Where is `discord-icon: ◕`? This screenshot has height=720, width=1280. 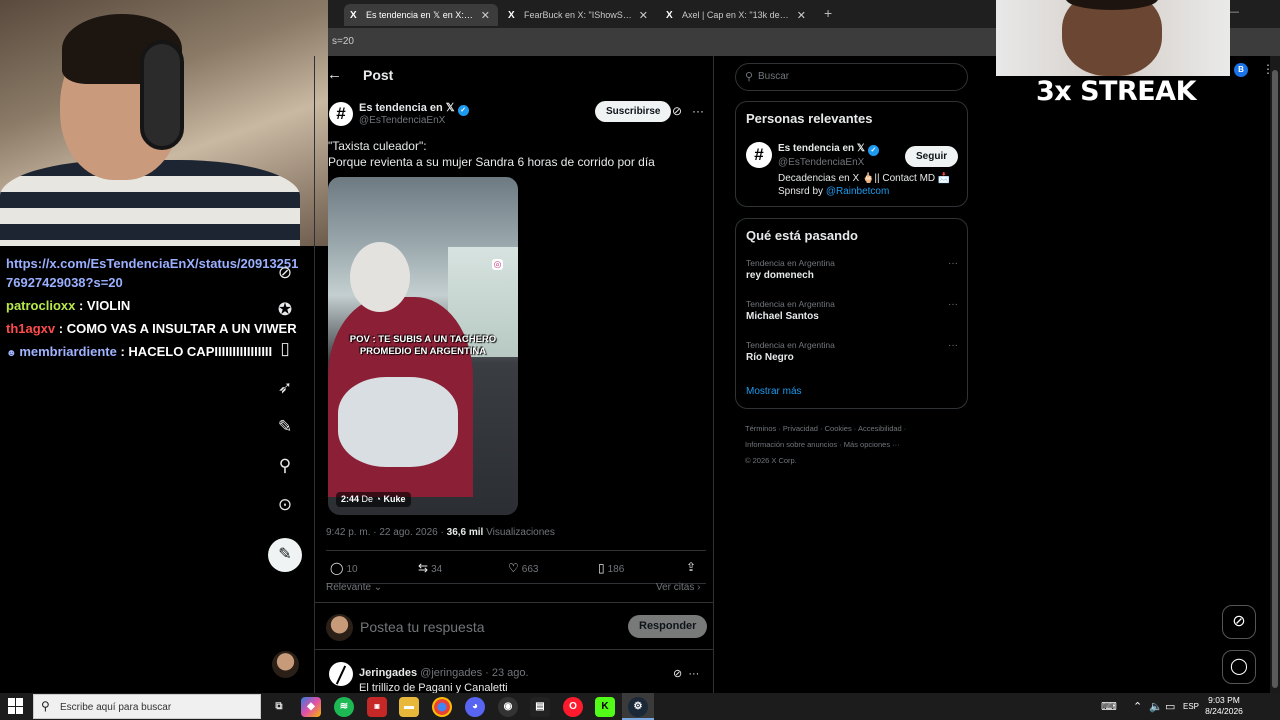
discord-icon: ◕ is located at coordinates (475, 707).